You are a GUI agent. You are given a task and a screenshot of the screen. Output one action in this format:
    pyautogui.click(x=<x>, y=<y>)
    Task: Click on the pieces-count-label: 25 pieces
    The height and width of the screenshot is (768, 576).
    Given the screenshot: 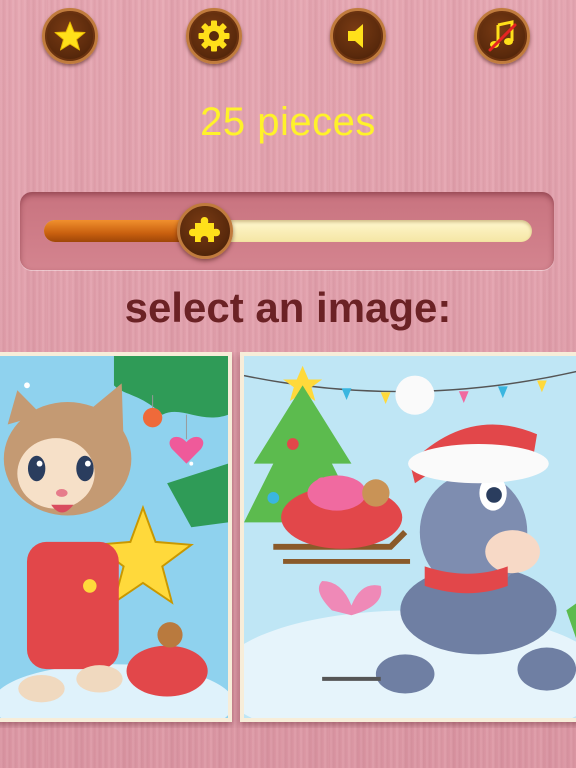 What is the action you would take?
    pyautogui.click(x=288, y=122)
    